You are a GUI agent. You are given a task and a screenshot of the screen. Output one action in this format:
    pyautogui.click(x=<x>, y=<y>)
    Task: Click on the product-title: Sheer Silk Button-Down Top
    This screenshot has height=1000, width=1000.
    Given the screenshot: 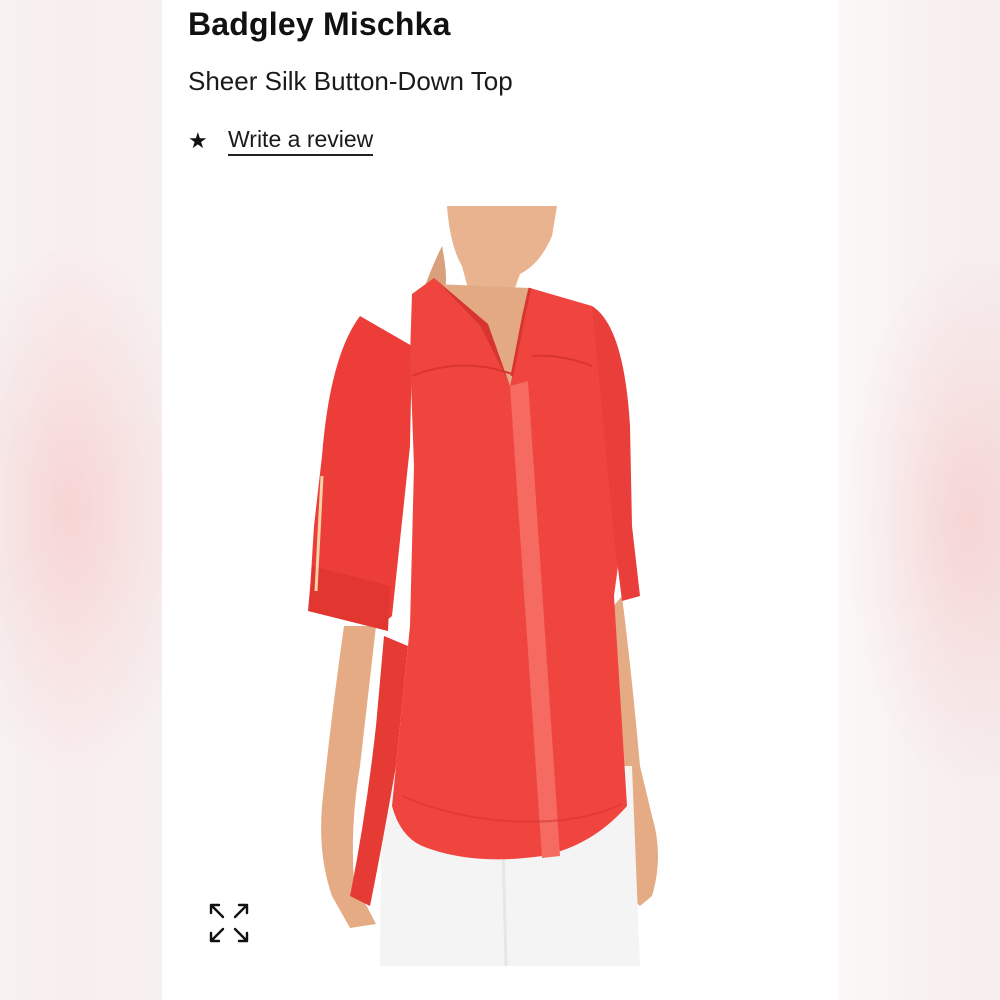 What is the action you would take?
    pyautogui.click(x=350, y=81)
    